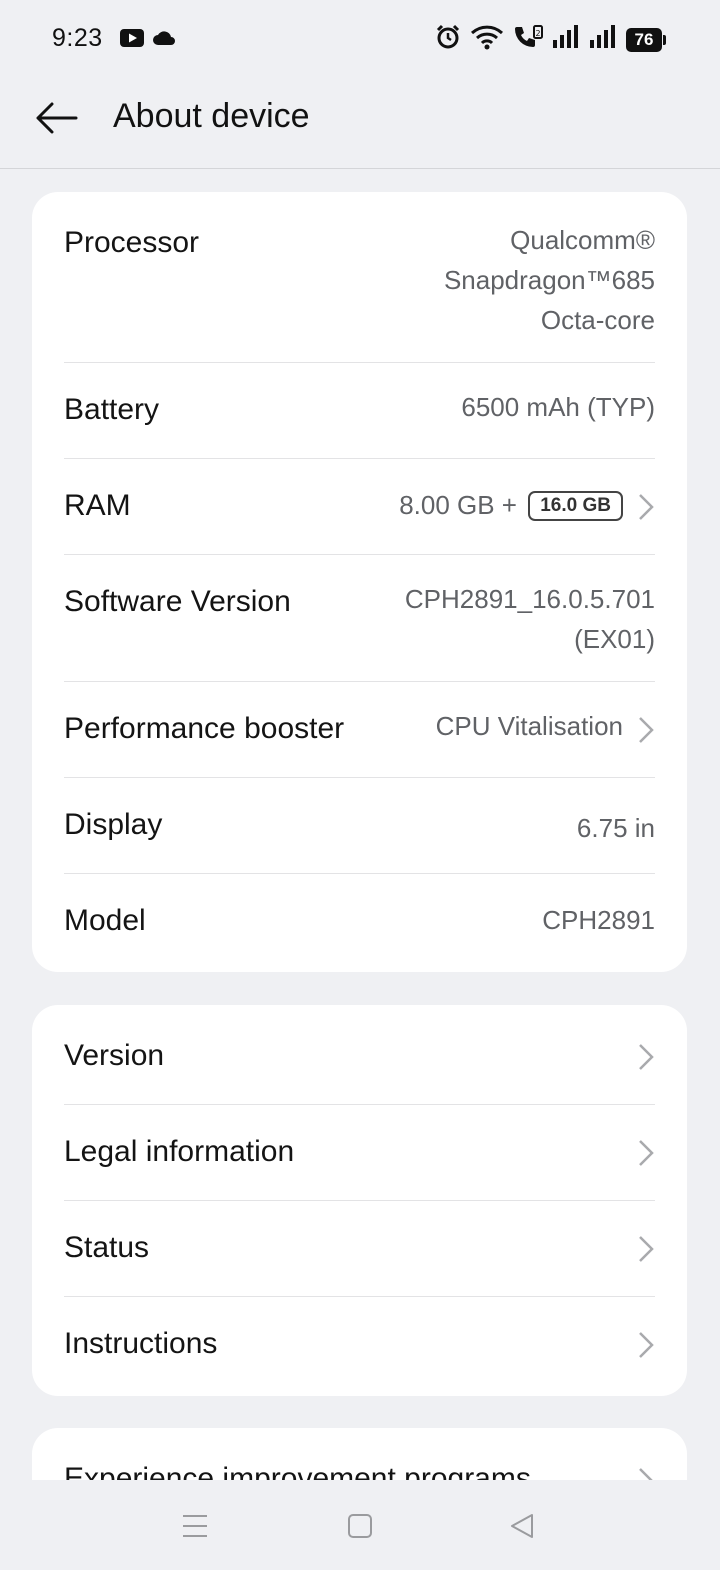 The image size is (720, 1570). What do you see at coordinates (107, 1247) in the screenshot?
I see `status-label: Status` at bounding box center [107, 1247].